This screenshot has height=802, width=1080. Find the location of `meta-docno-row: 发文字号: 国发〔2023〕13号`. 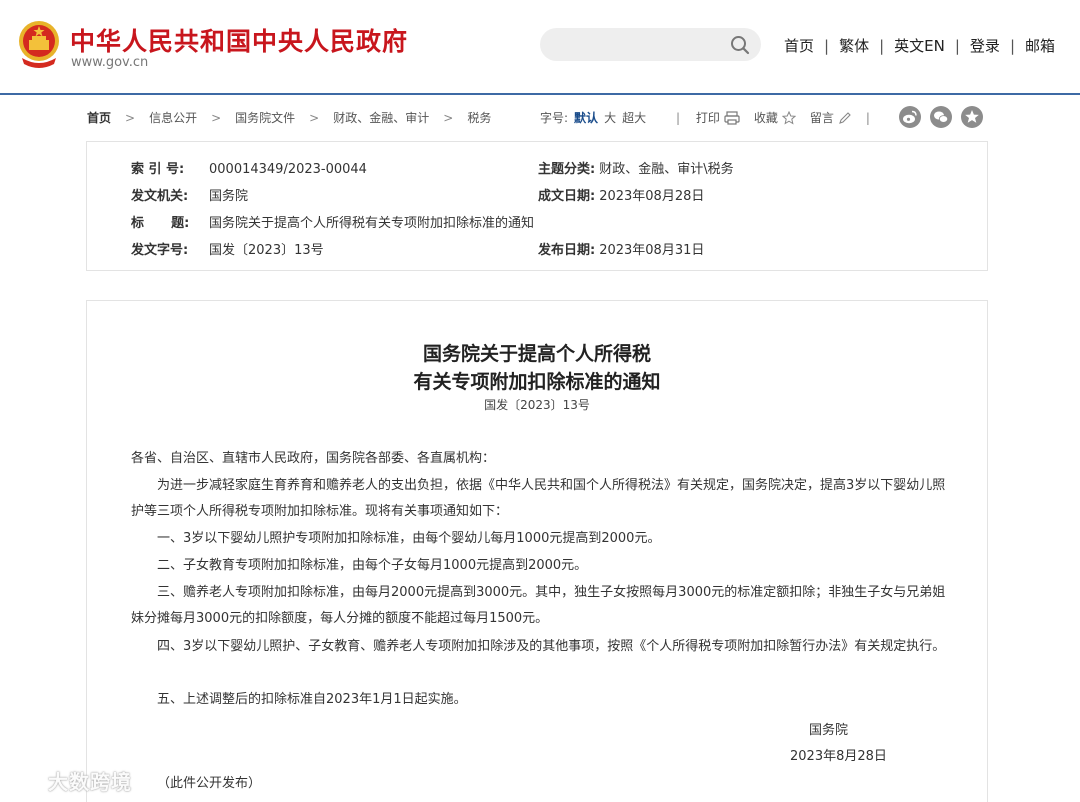

meta-docno-row: 发文字号: 国发〔2023〕13号 is located at coordinates (227, 248).